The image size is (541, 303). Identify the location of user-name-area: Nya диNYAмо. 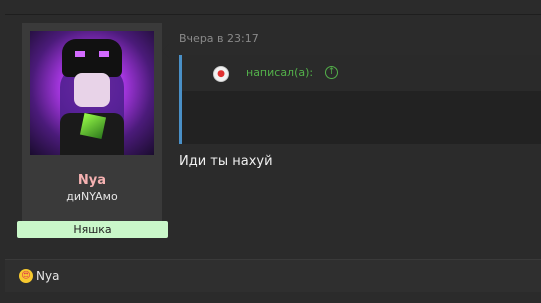
(92, 188).